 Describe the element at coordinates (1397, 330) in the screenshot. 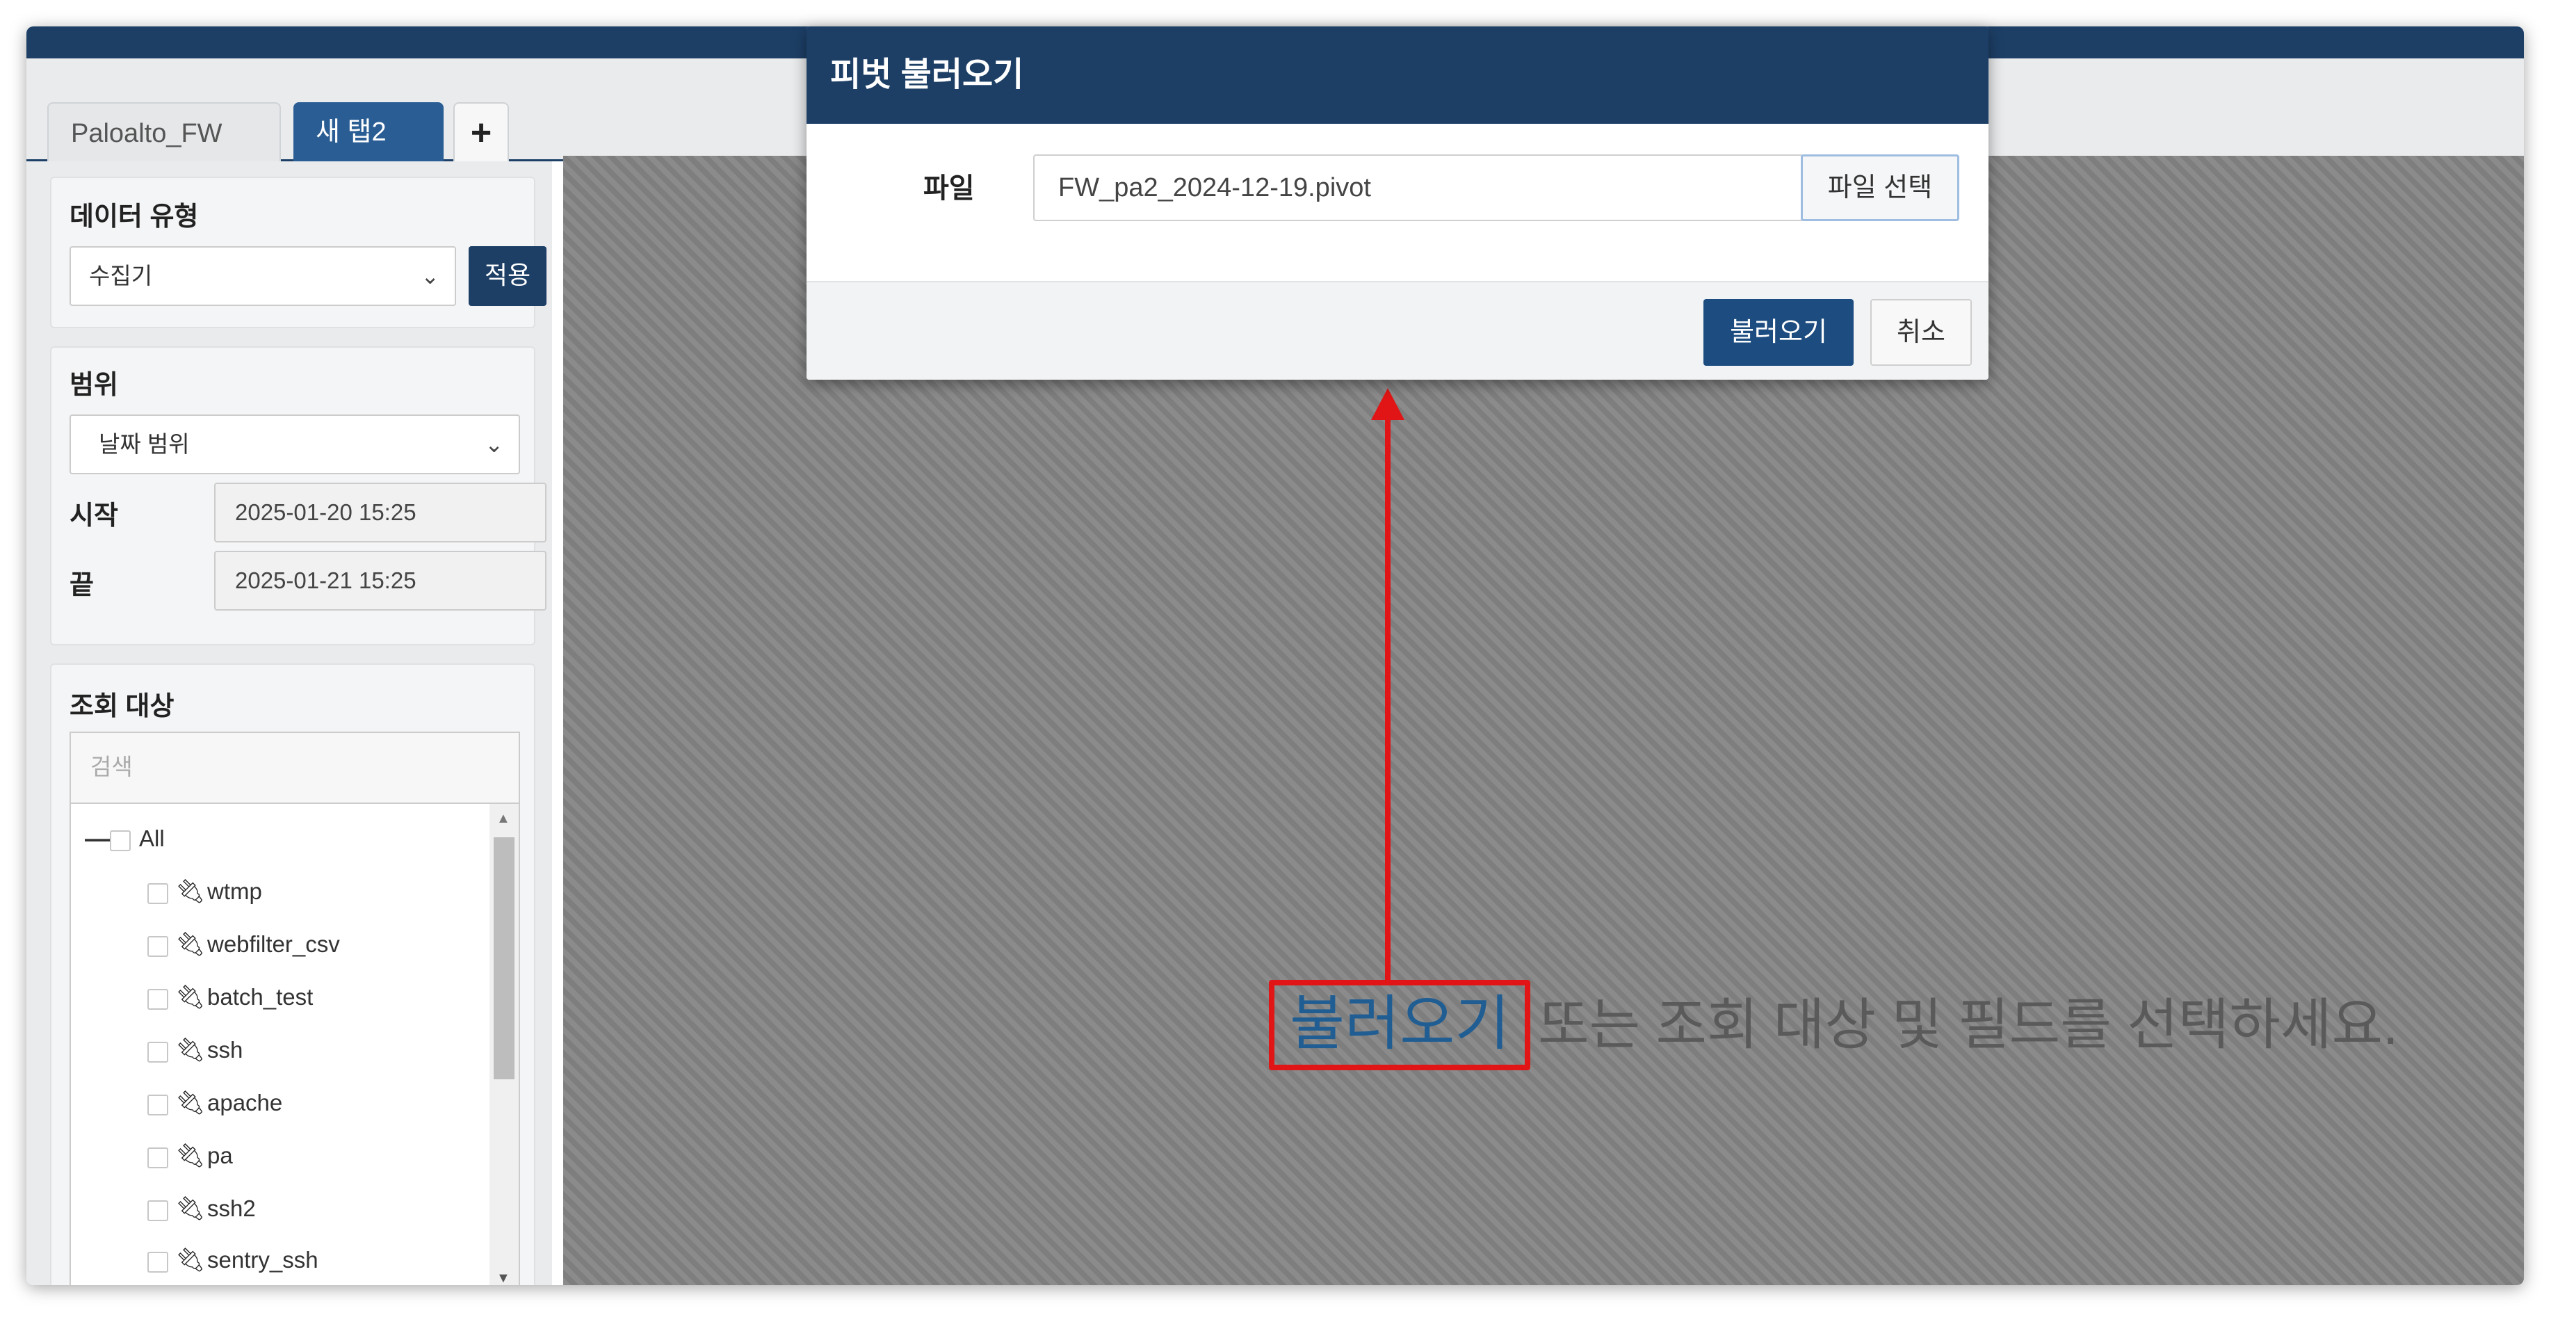

I see `modal-footer: 불러오기 취소` at that location.